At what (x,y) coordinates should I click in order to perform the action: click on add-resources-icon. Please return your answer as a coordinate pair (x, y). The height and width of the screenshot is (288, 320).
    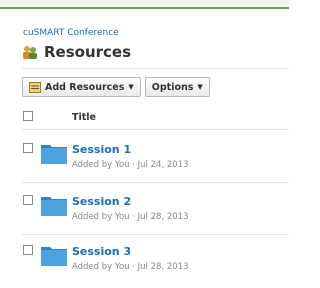
    Looking at the image, I should click on (35, 87).